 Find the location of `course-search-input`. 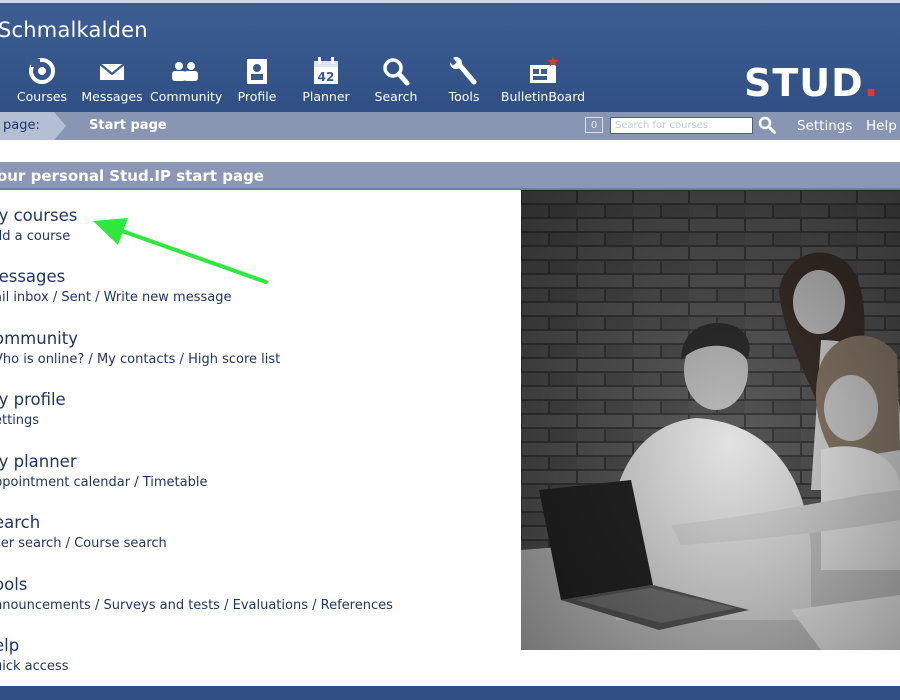

course-search-input is located at coordinates (681, 125).